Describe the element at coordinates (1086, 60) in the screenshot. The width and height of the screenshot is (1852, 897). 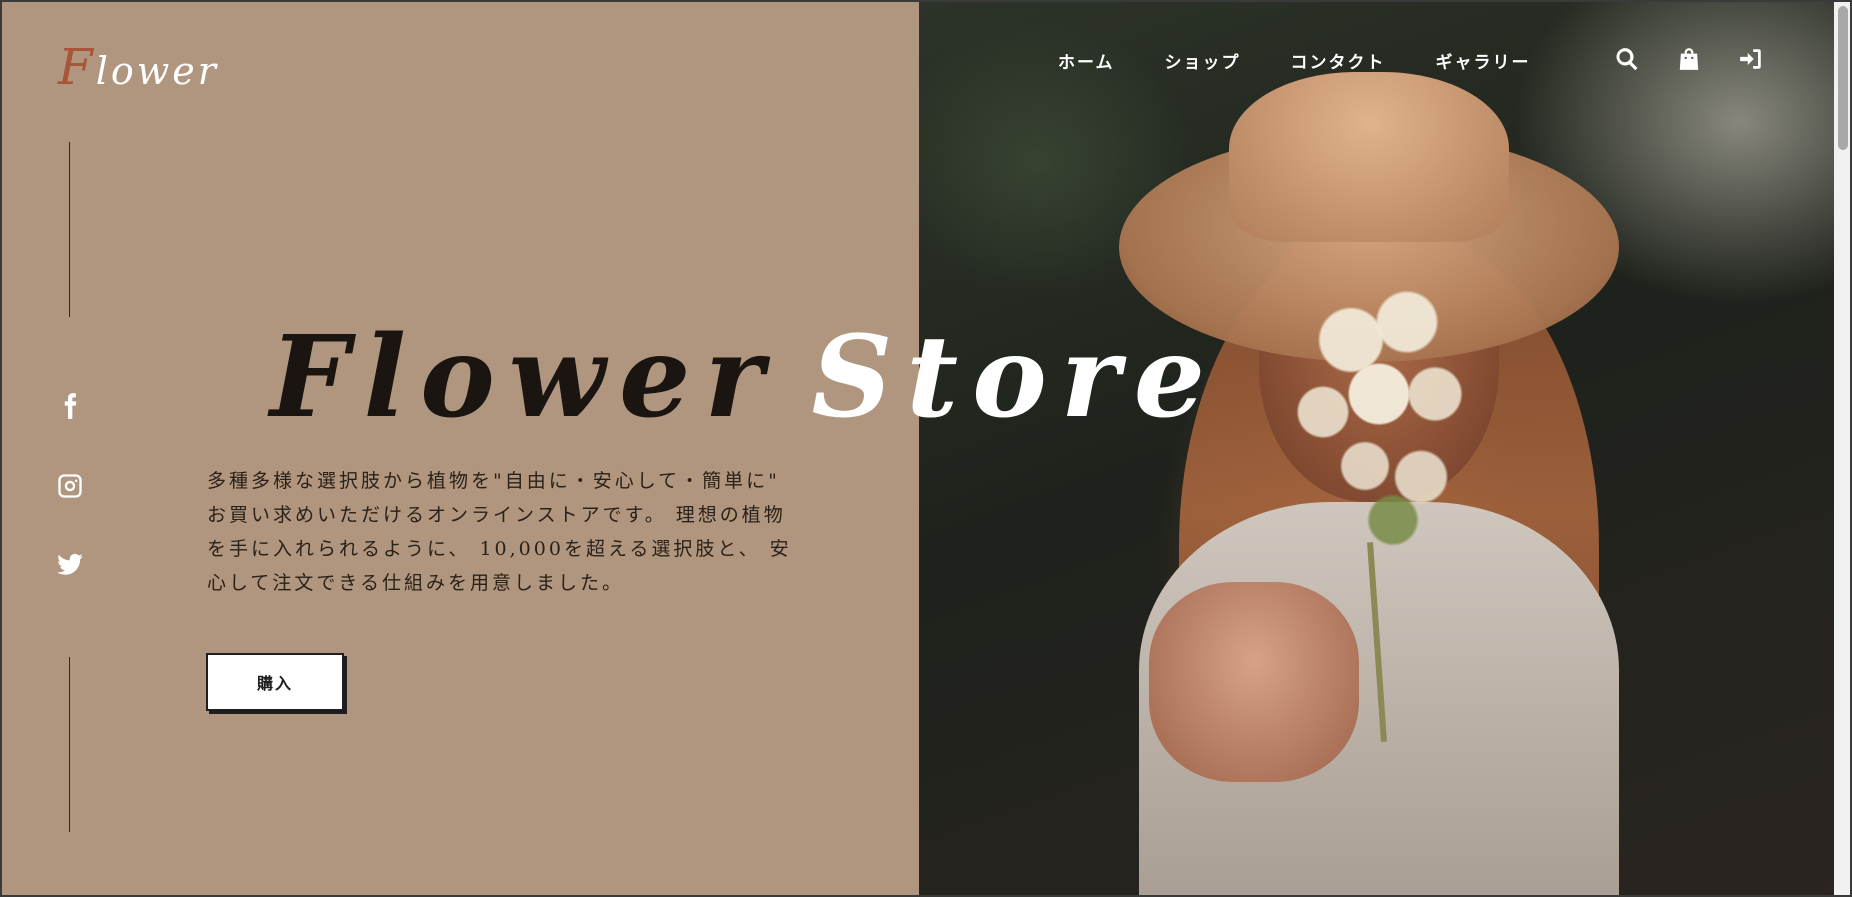
I see `nav-home: ホーム` at that location.